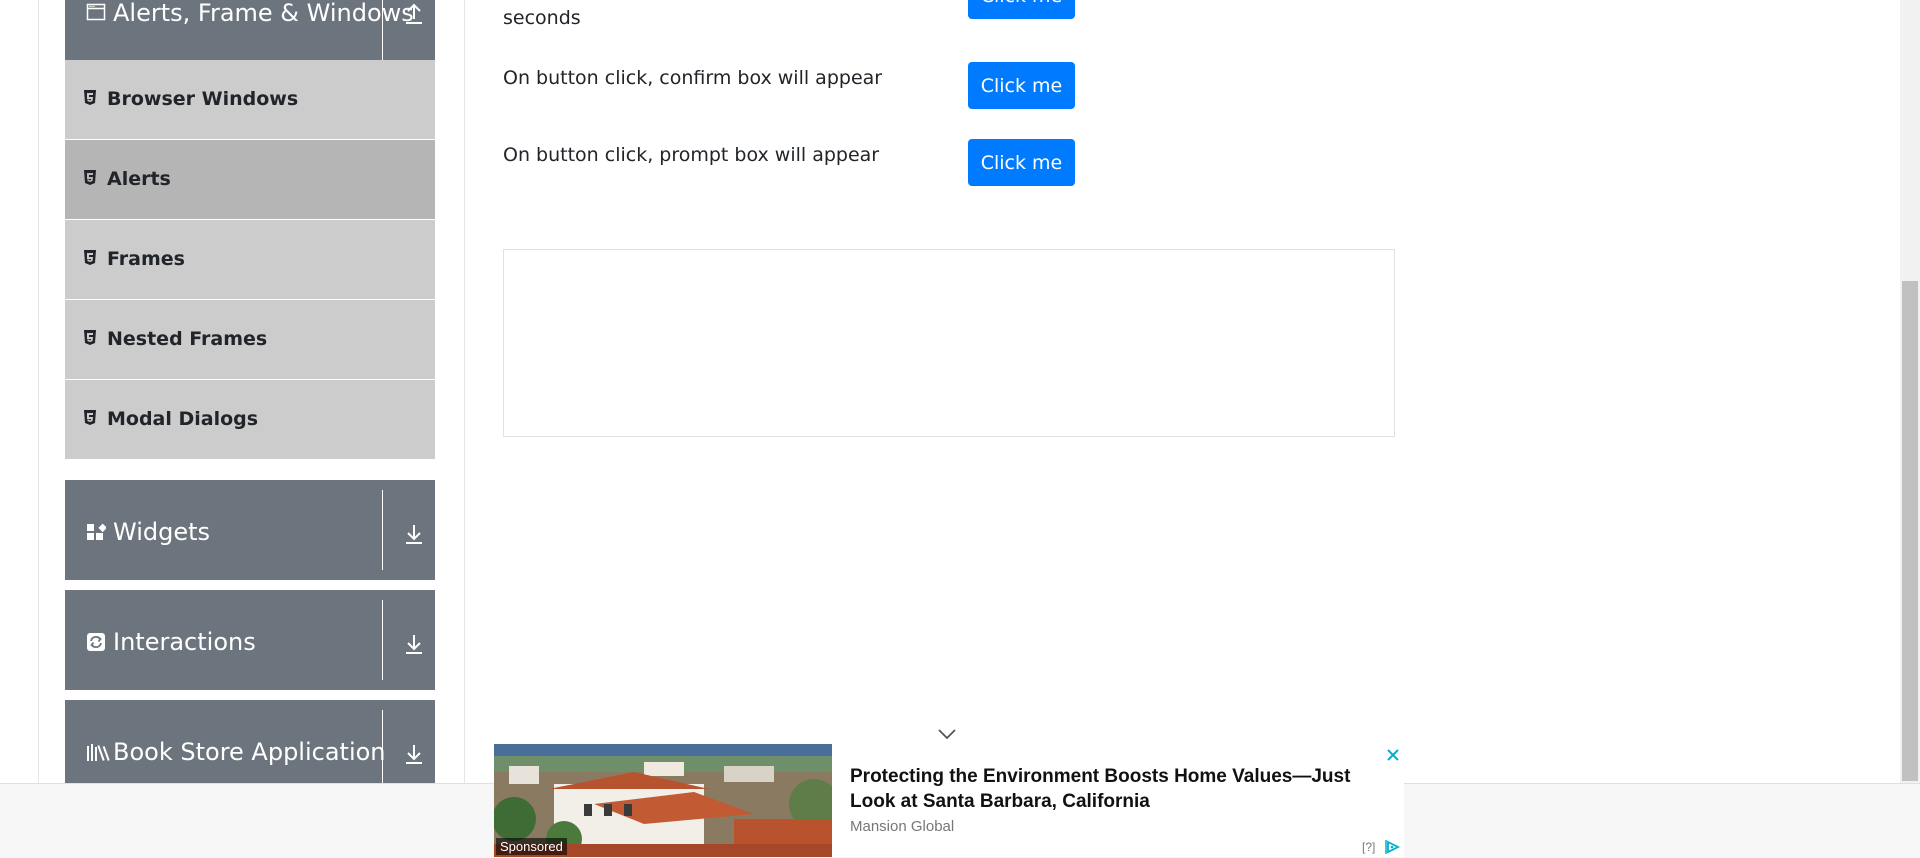  I want to click on scrollbar-thumb, so click(1910, 531).